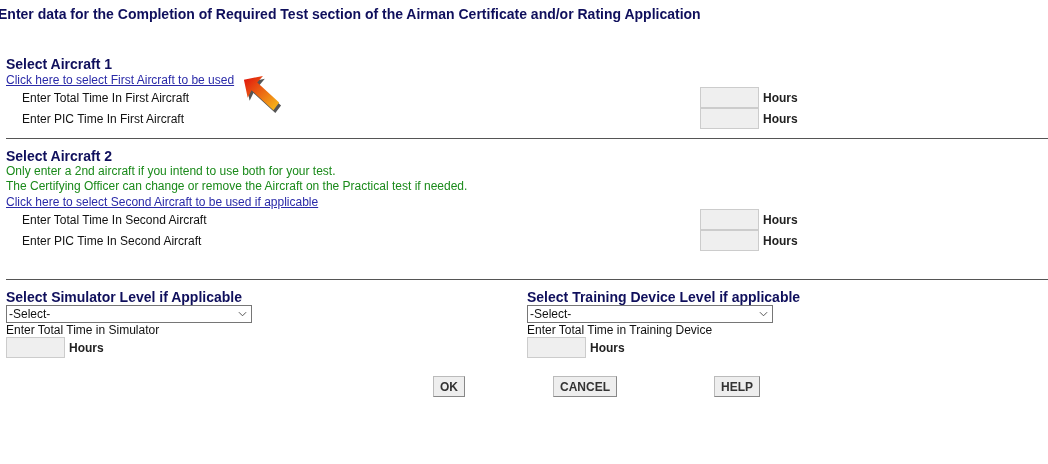 Image resolution: width=1048 pixels, height=464 pixels. I want to click on field-label: Enter Total Time in Training Device, so click(620, 330).